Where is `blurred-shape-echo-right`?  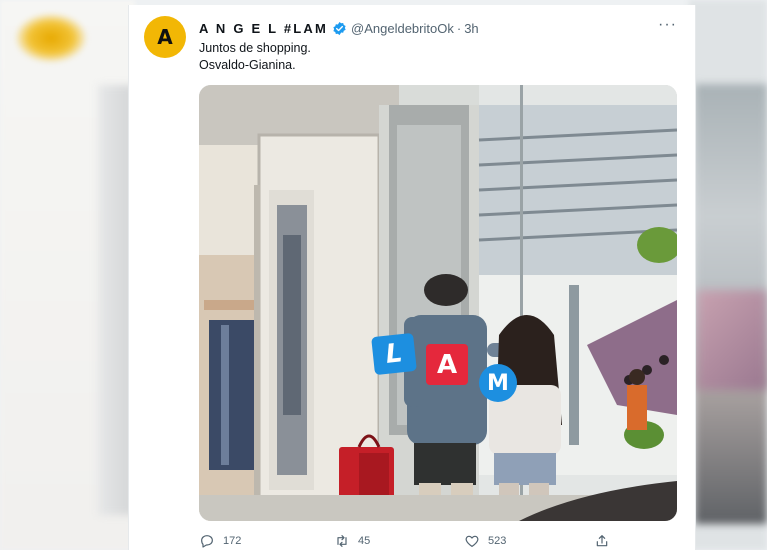
blurred-shape-echo-right is located at coordinates (732, 340).